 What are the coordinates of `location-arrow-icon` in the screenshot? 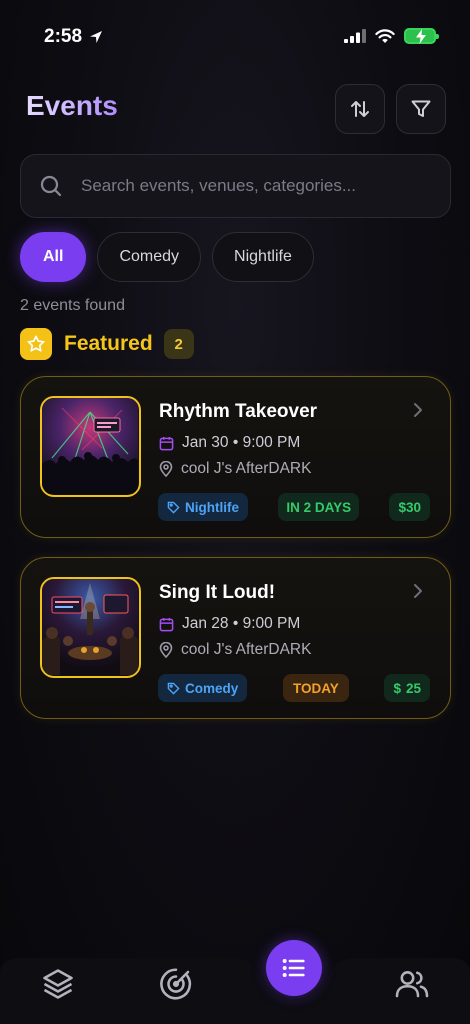 It's located at (96, 37).